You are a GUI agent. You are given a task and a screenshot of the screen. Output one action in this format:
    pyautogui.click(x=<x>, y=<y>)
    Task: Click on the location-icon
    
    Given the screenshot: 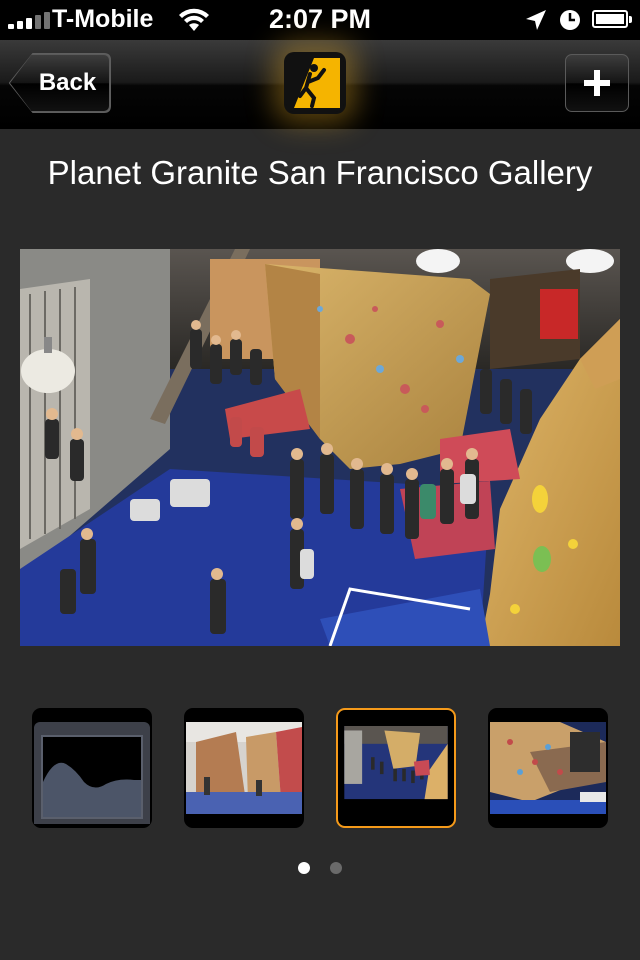 What is the action you would take?
    pyautogui.click(x=536, y=20)
    